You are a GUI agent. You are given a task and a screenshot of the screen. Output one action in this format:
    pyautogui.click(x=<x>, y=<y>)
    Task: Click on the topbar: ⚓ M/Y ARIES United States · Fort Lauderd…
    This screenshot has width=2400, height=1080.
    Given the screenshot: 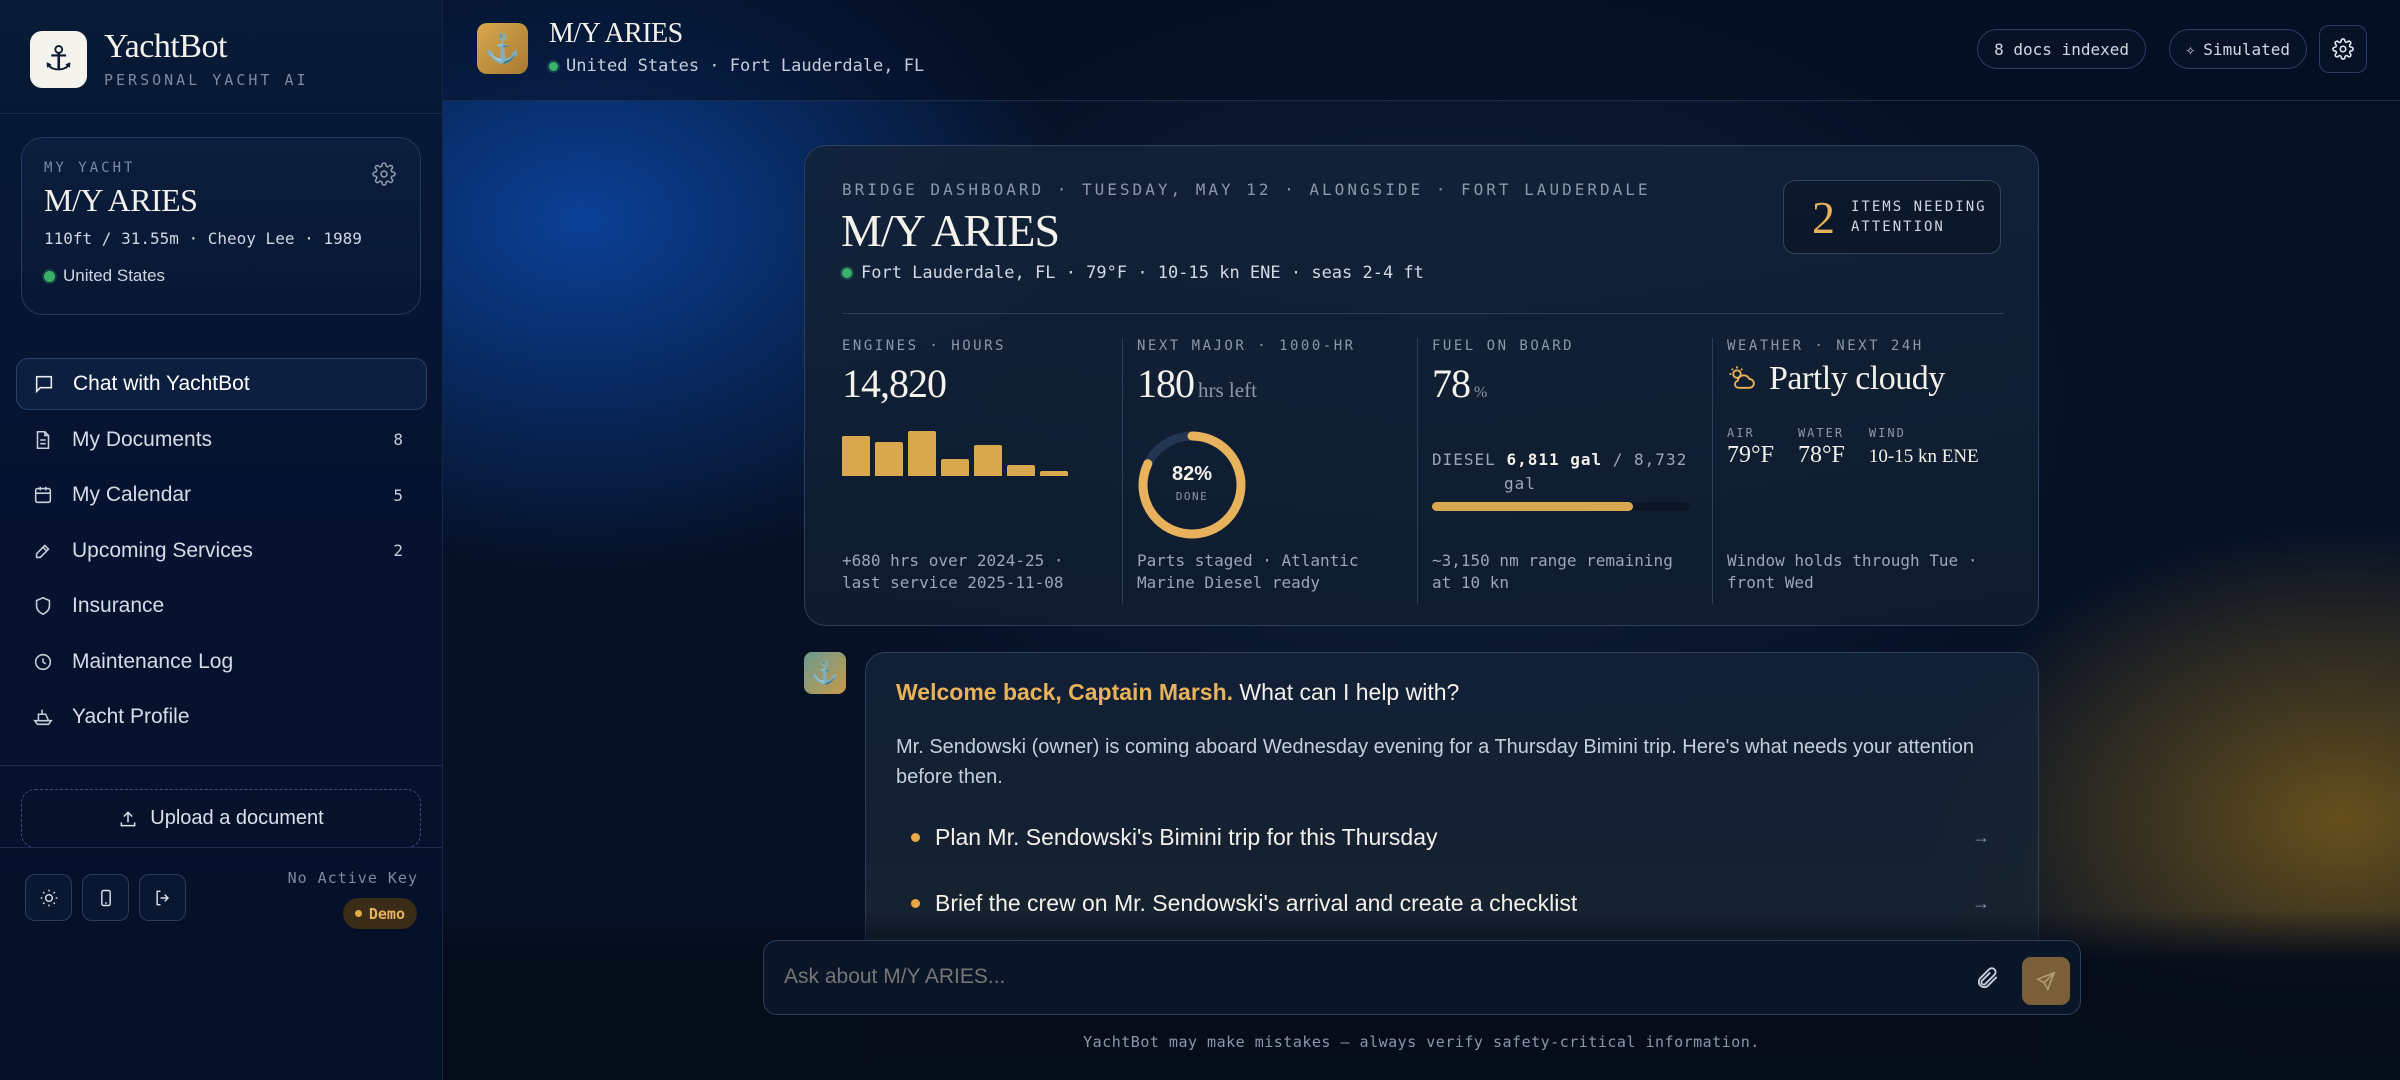 What is the action you would take?
    pyautogui.click(x=1421, y=50)
    